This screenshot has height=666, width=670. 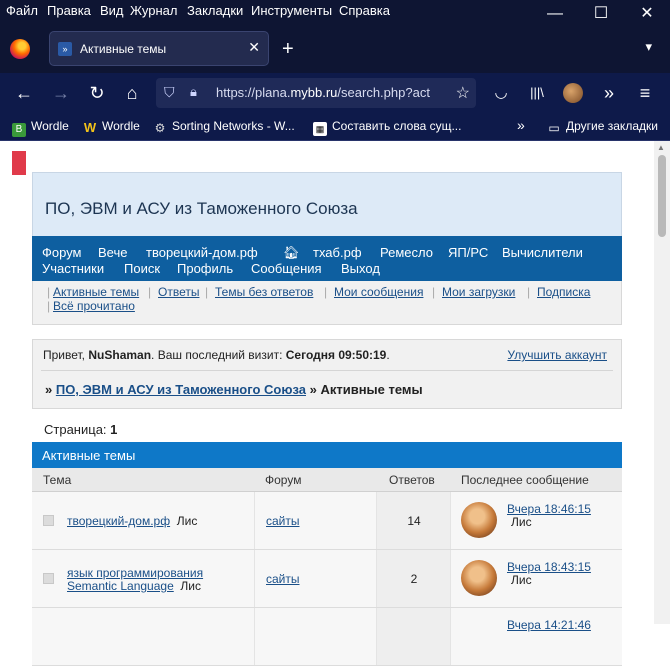 What do you see at coordinates (97, 93) in the screenshot?
I see `reload-icon: ↻` at bounding box center [97, 93].